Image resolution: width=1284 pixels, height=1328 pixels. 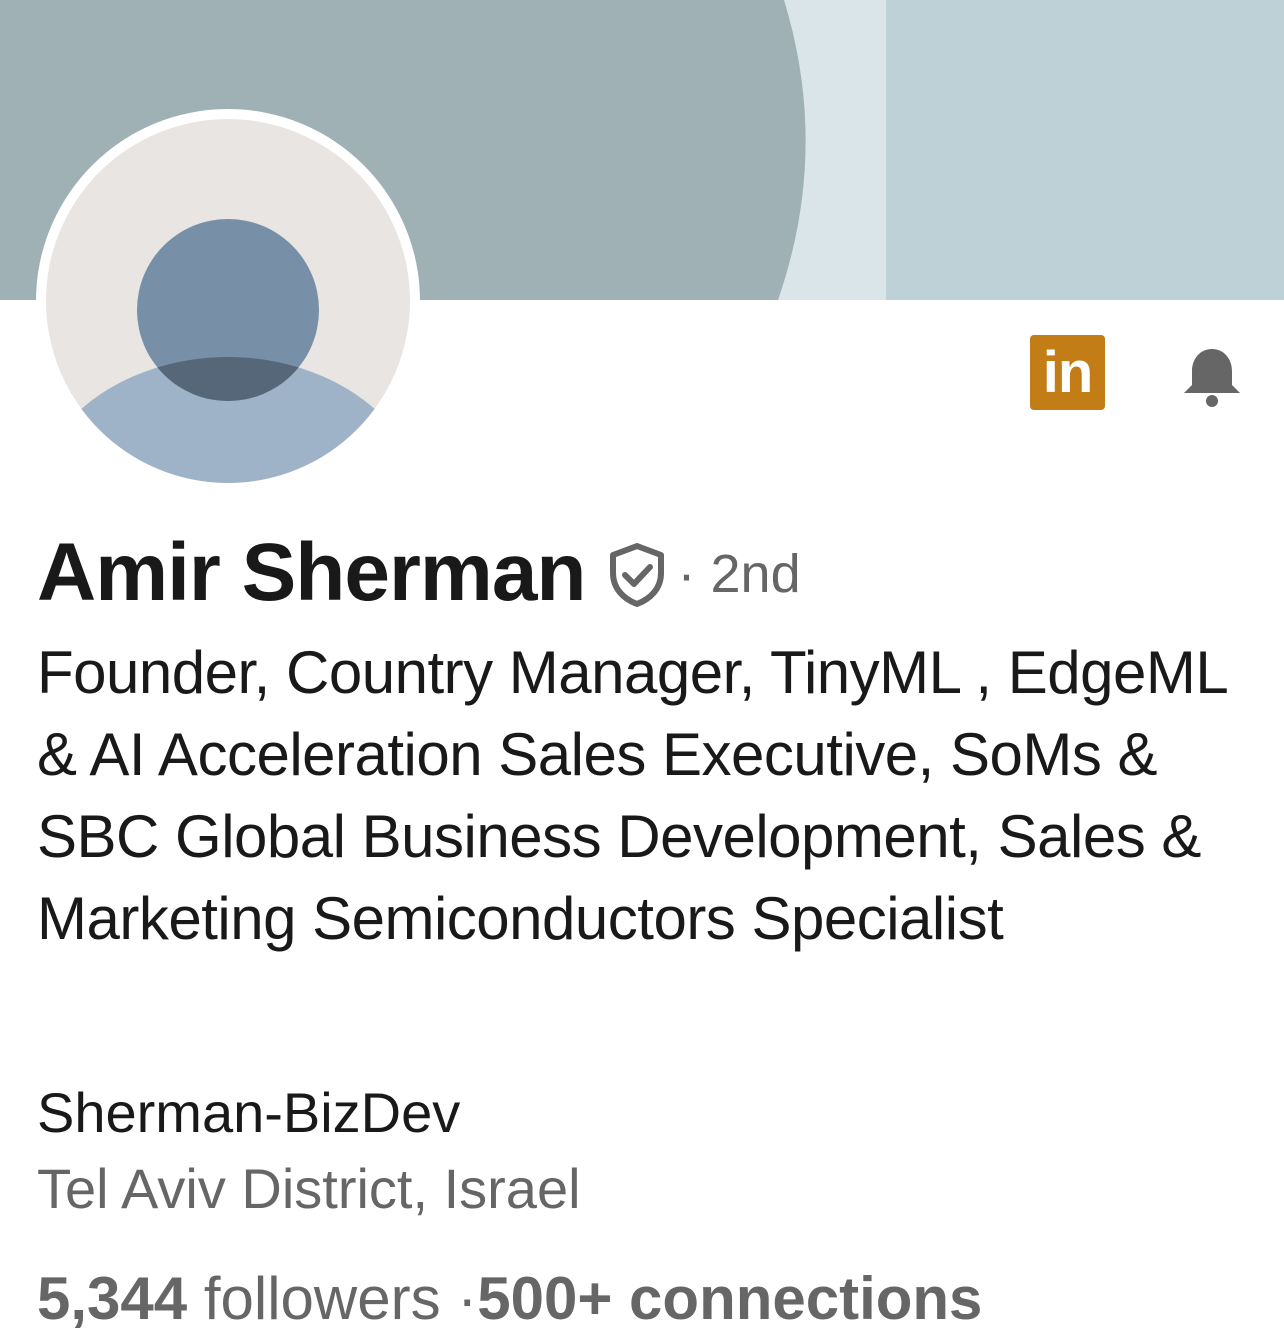 I want to click on profile-name: Amir Sherman, so click(x=312, y=572).